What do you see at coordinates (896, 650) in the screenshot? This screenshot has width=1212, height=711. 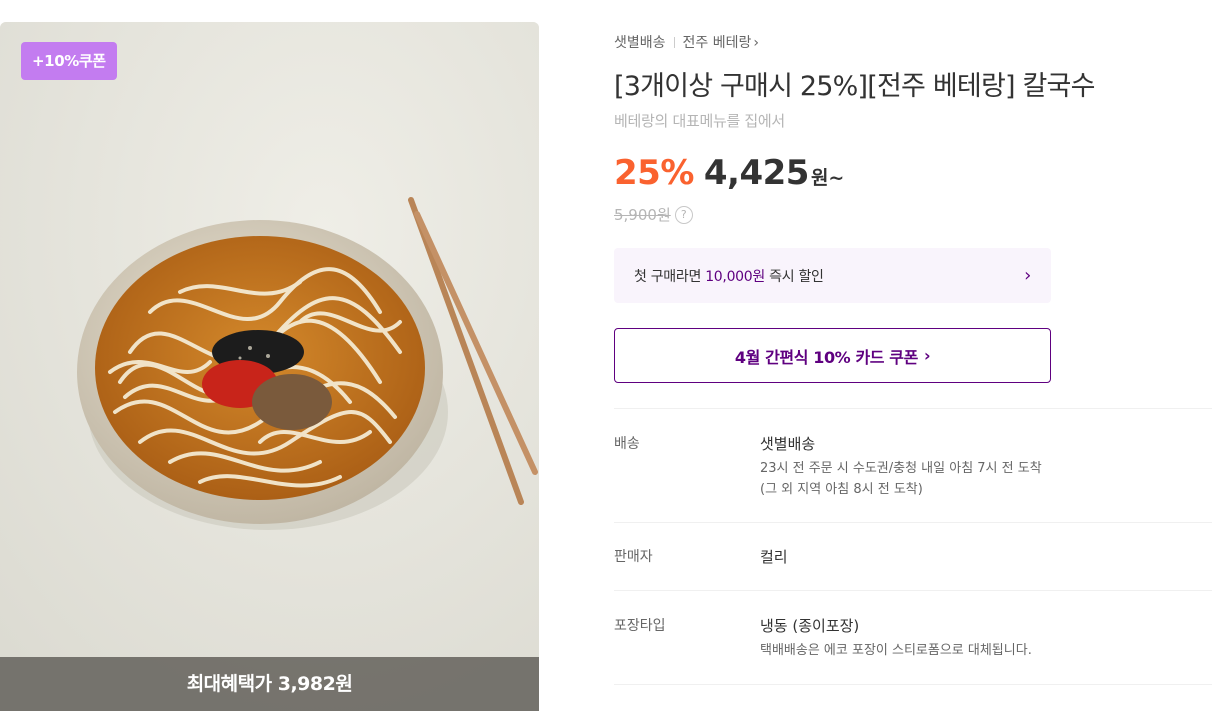 I see `packaging-desc: 택배배송은 에코 포장이 스티로폼으로 대체됩니다.` at bounding box center [896, 650].